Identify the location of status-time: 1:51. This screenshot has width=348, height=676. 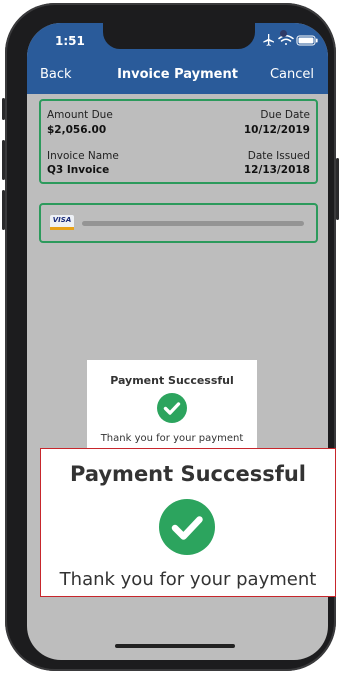
(70, 41).